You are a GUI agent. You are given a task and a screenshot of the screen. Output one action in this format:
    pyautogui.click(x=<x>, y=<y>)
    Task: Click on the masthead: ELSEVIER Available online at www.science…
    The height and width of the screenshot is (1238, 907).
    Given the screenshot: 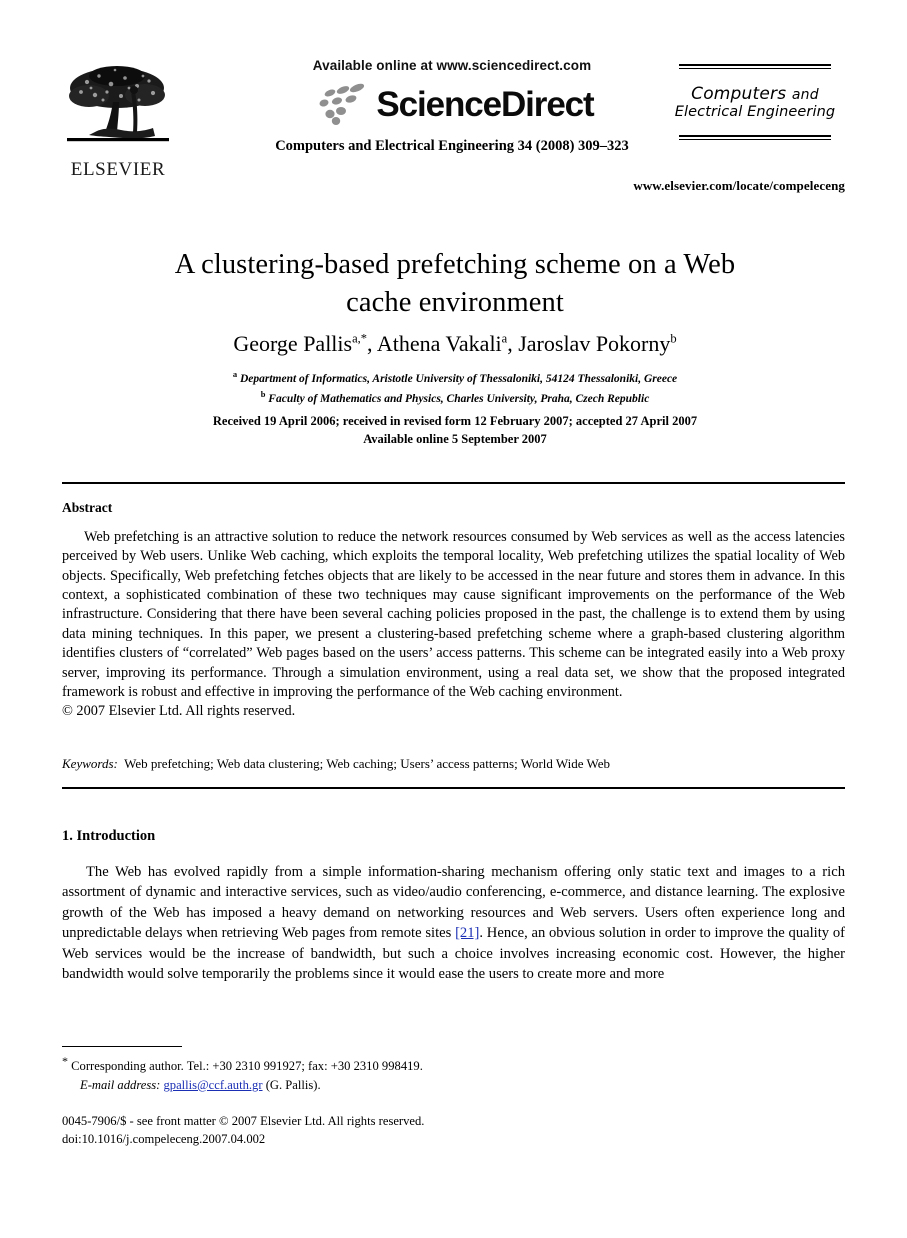 What is the action you would take?
    pyautogui.click(x=453, y=128)
    